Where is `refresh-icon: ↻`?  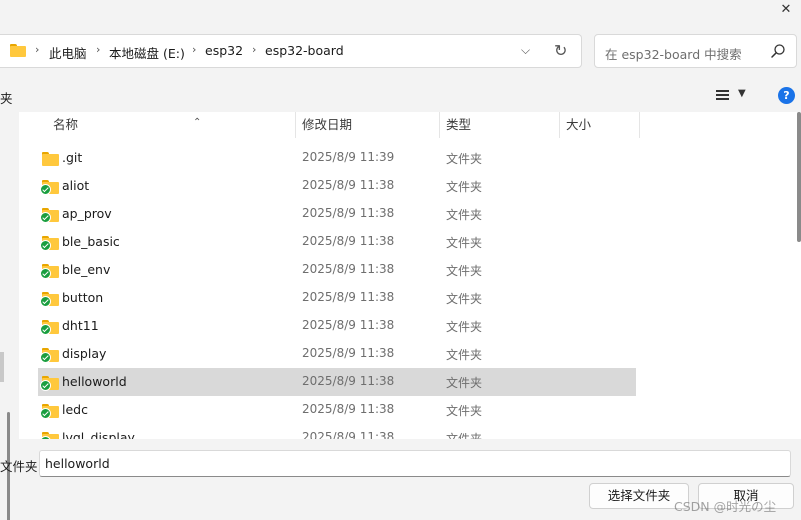 refresh-icon: ↻ is located at coordinates (560, 50).